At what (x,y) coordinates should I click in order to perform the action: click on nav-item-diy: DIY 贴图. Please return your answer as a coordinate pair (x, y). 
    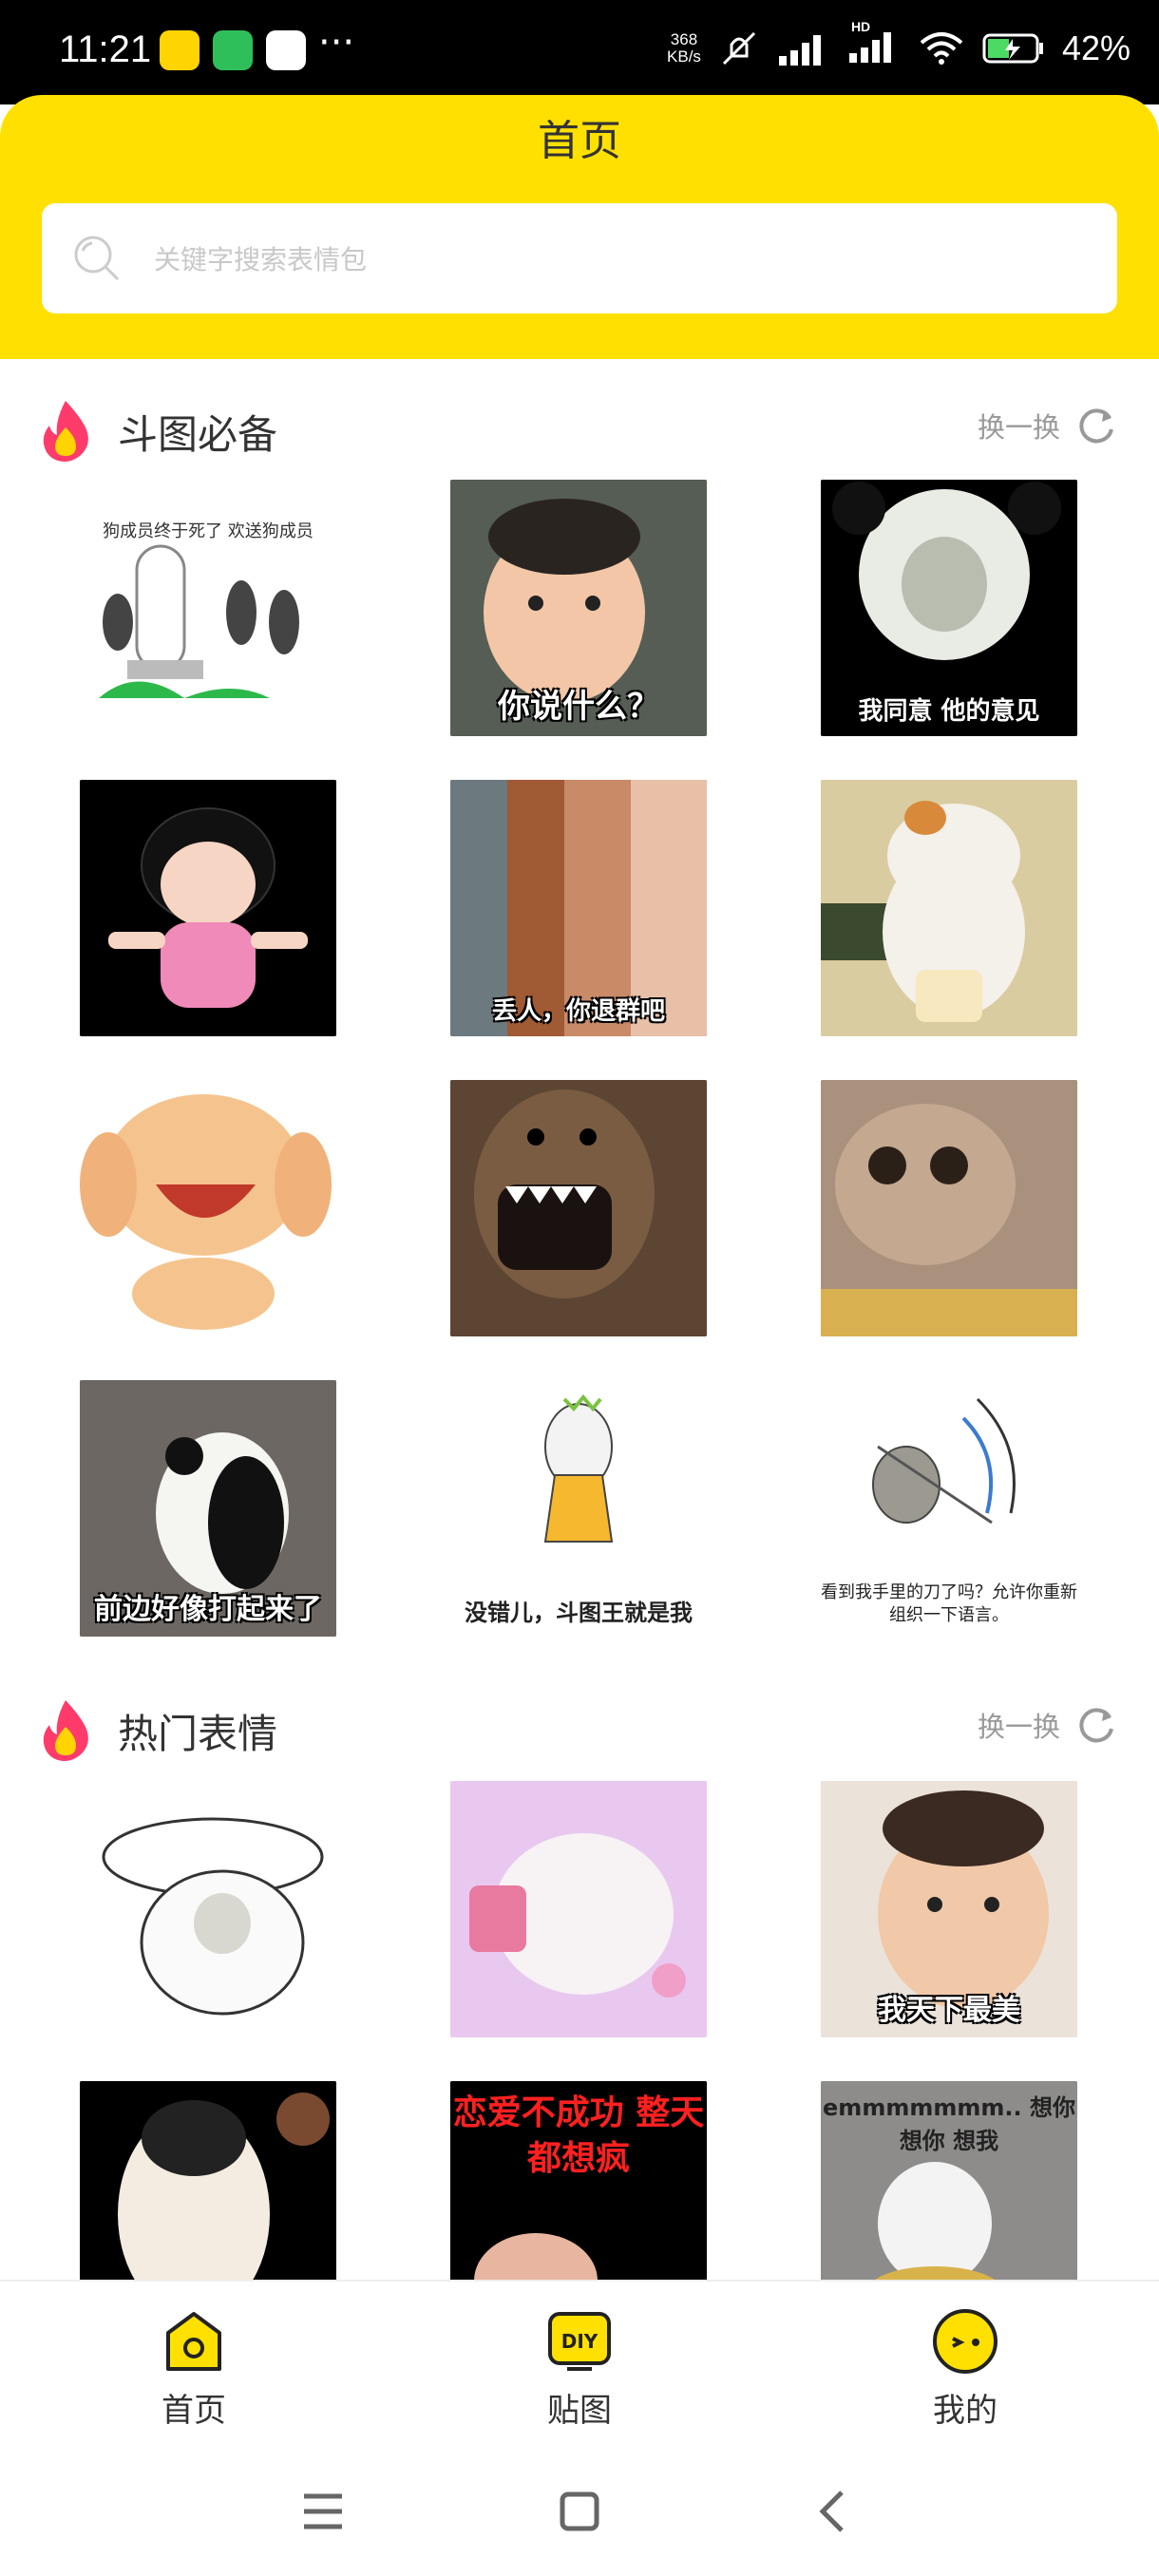
    Looking at the image, I should click on (579, 2368).